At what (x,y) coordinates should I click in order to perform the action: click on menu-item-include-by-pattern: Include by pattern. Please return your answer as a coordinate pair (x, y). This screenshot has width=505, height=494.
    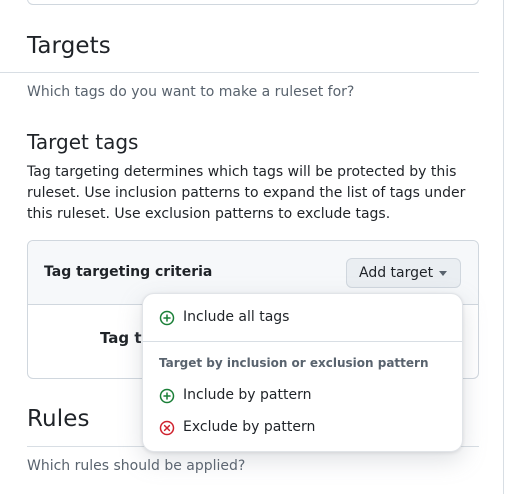
    Looking at the image, I should click on (302, 396).